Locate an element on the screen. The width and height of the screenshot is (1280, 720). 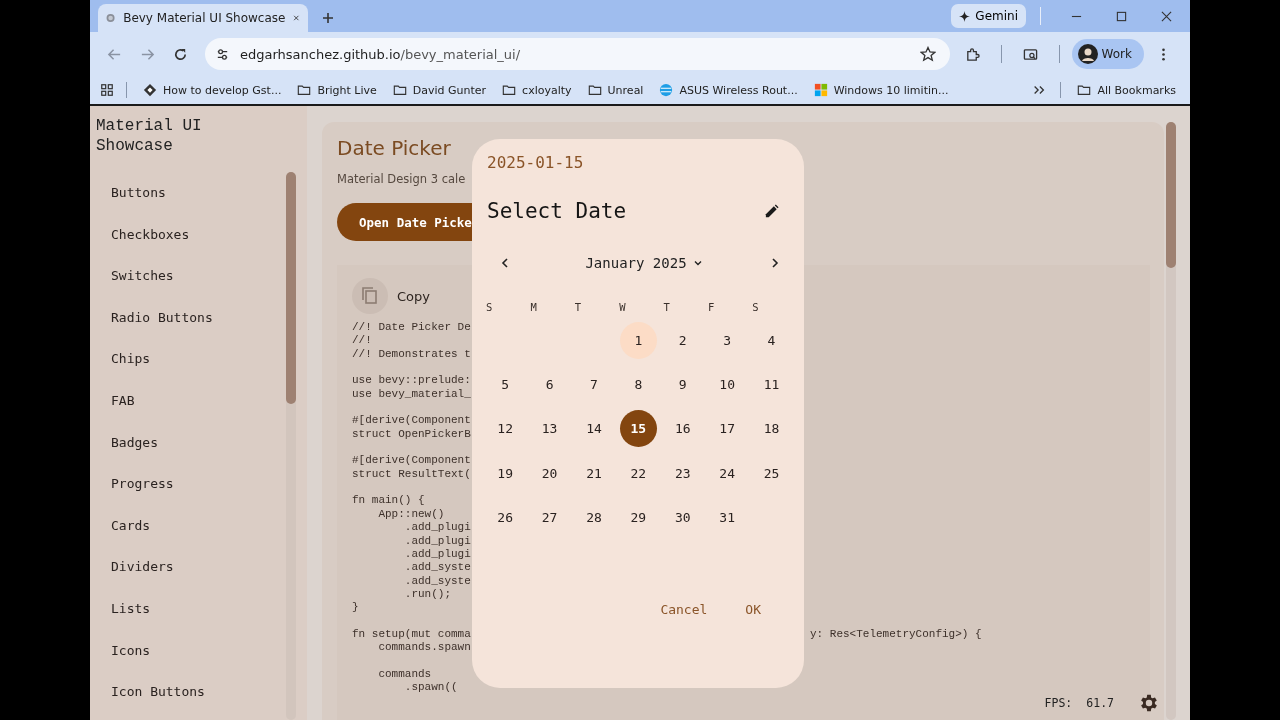
bookmark: All Bookmarks is located at coordinates (1126, 90).